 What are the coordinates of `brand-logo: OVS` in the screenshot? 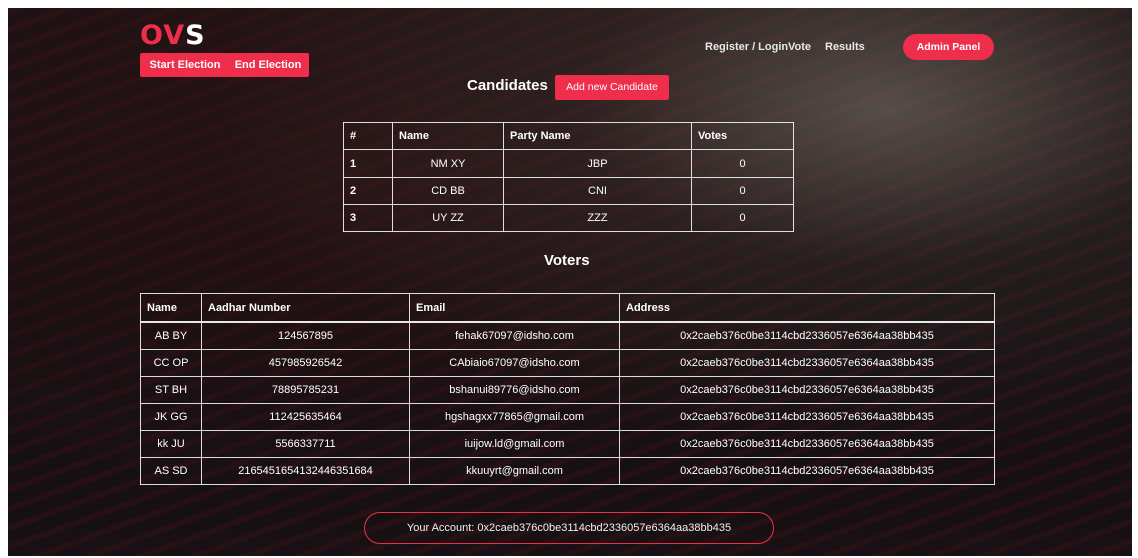 It's located at (173, 36).